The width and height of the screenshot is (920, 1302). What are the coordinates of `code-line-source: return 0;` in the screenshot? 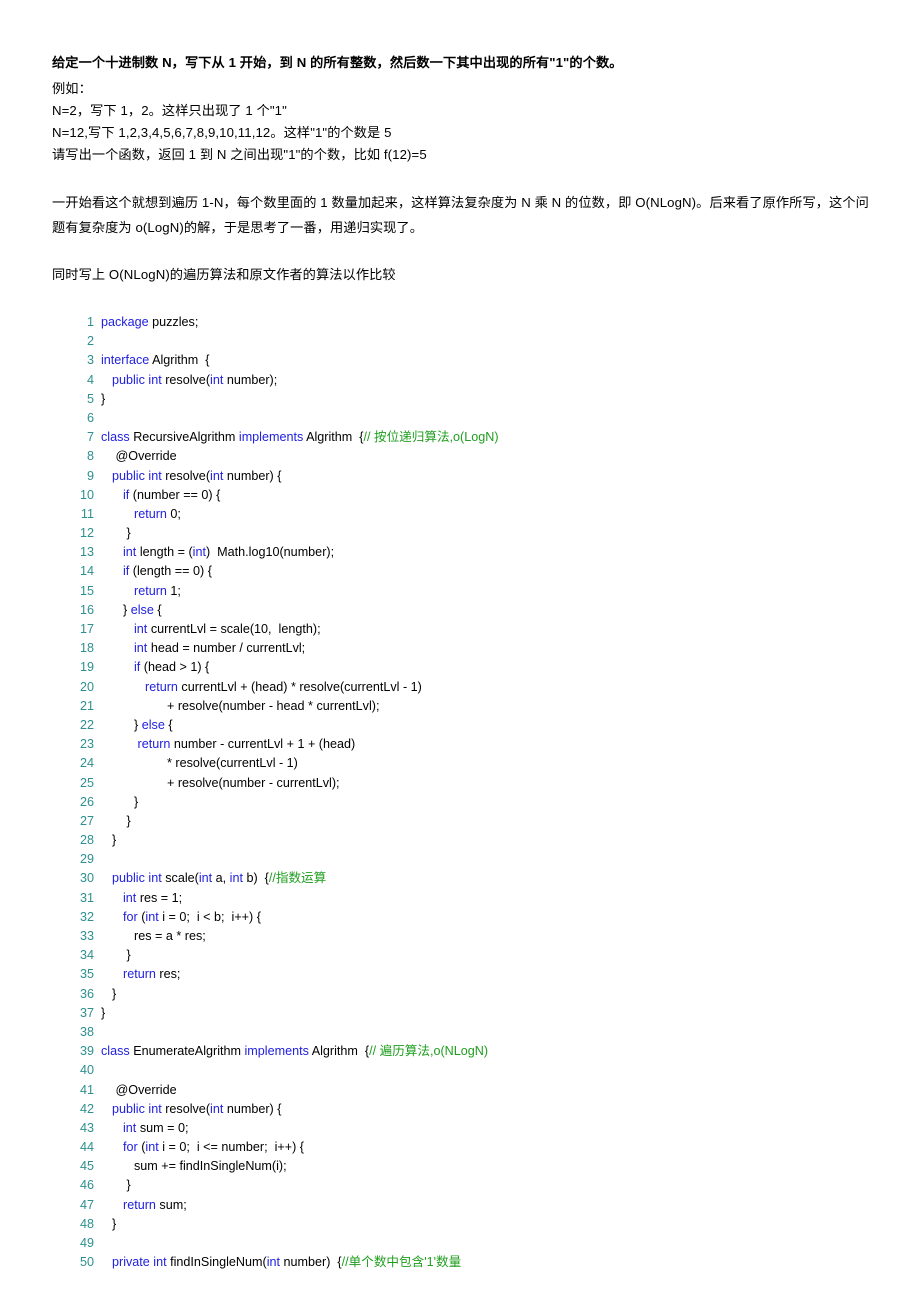 It's located at (154, 514).